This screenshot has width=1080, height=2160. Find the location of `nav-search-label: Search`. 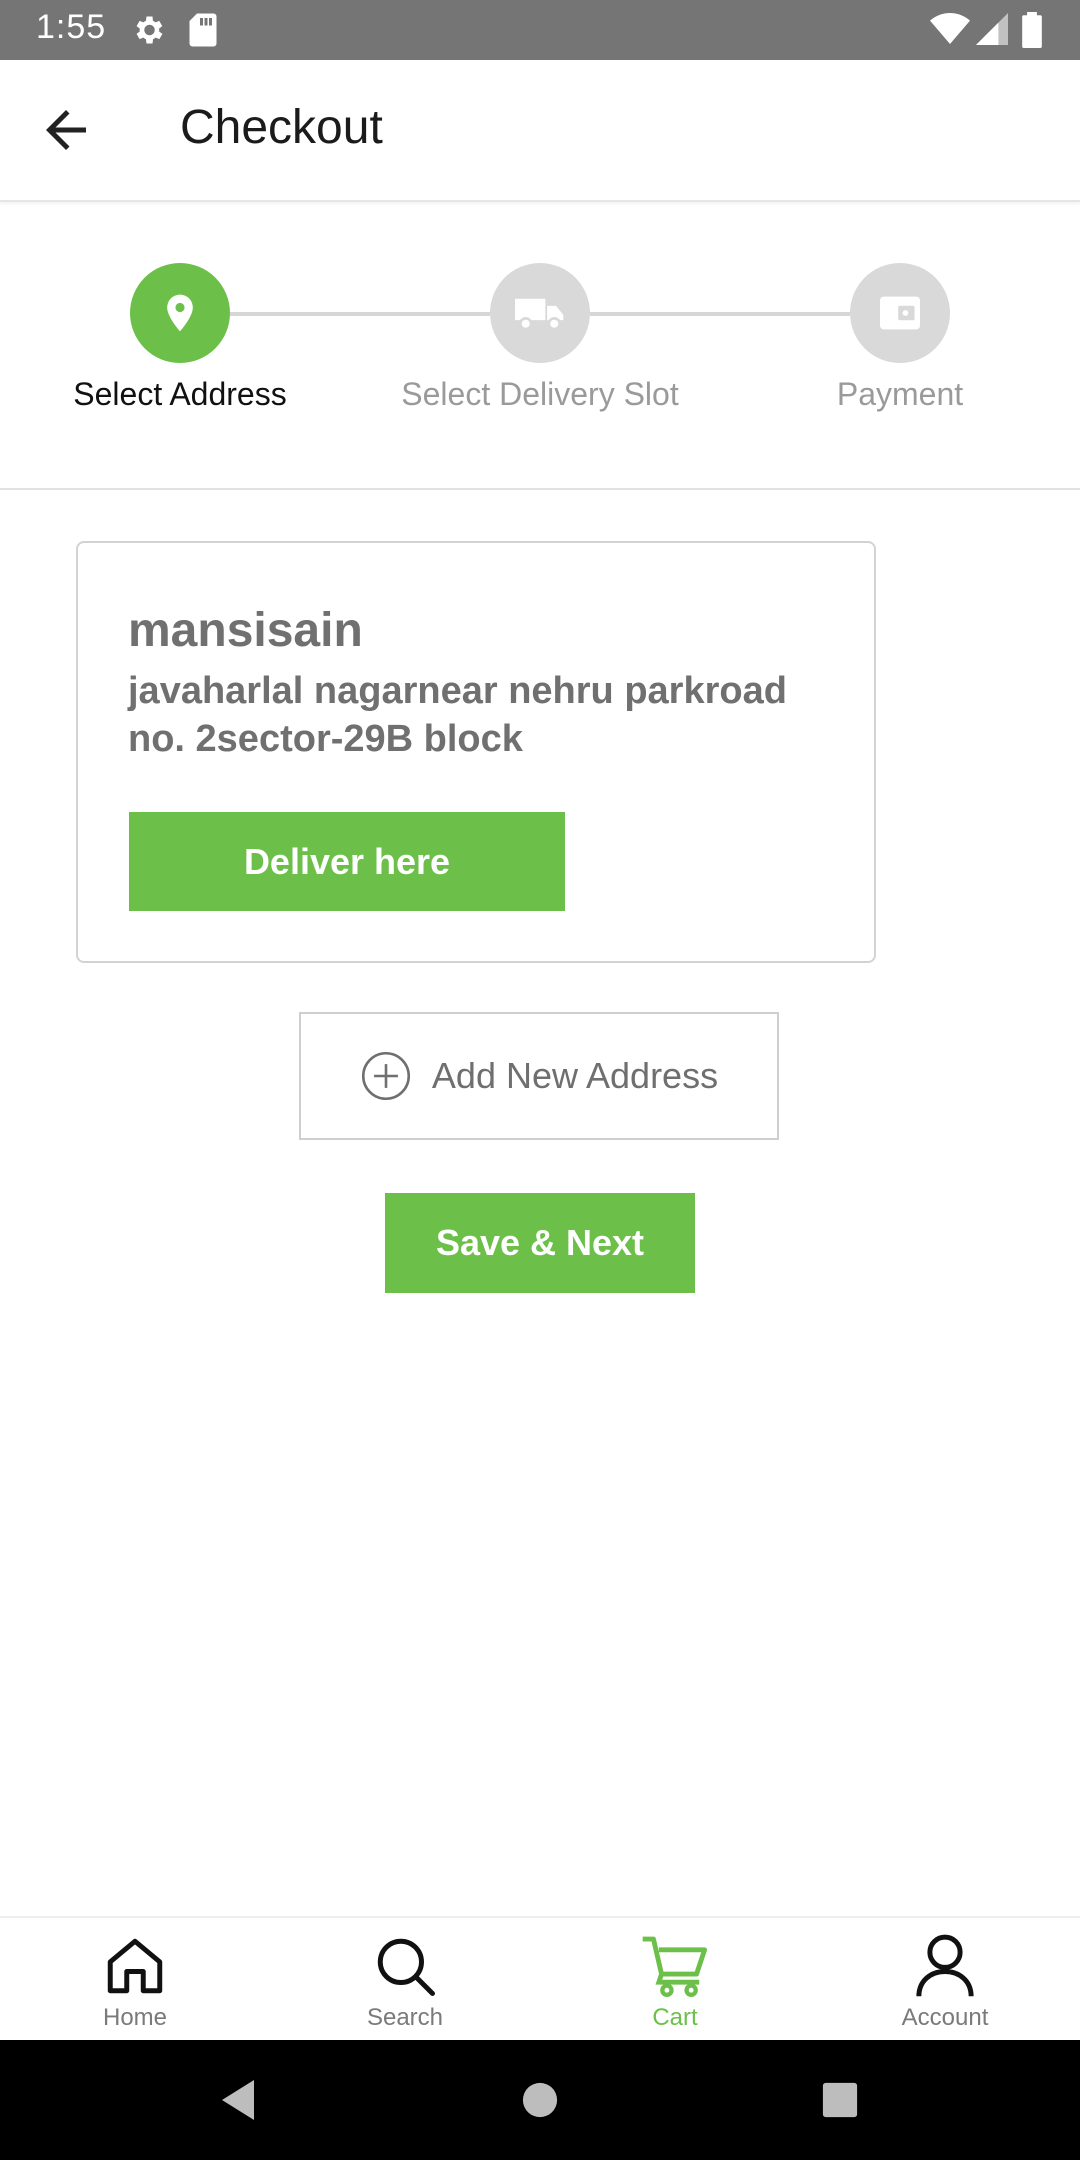

nav-search-label: Search is located at coordinates (405, 2017).